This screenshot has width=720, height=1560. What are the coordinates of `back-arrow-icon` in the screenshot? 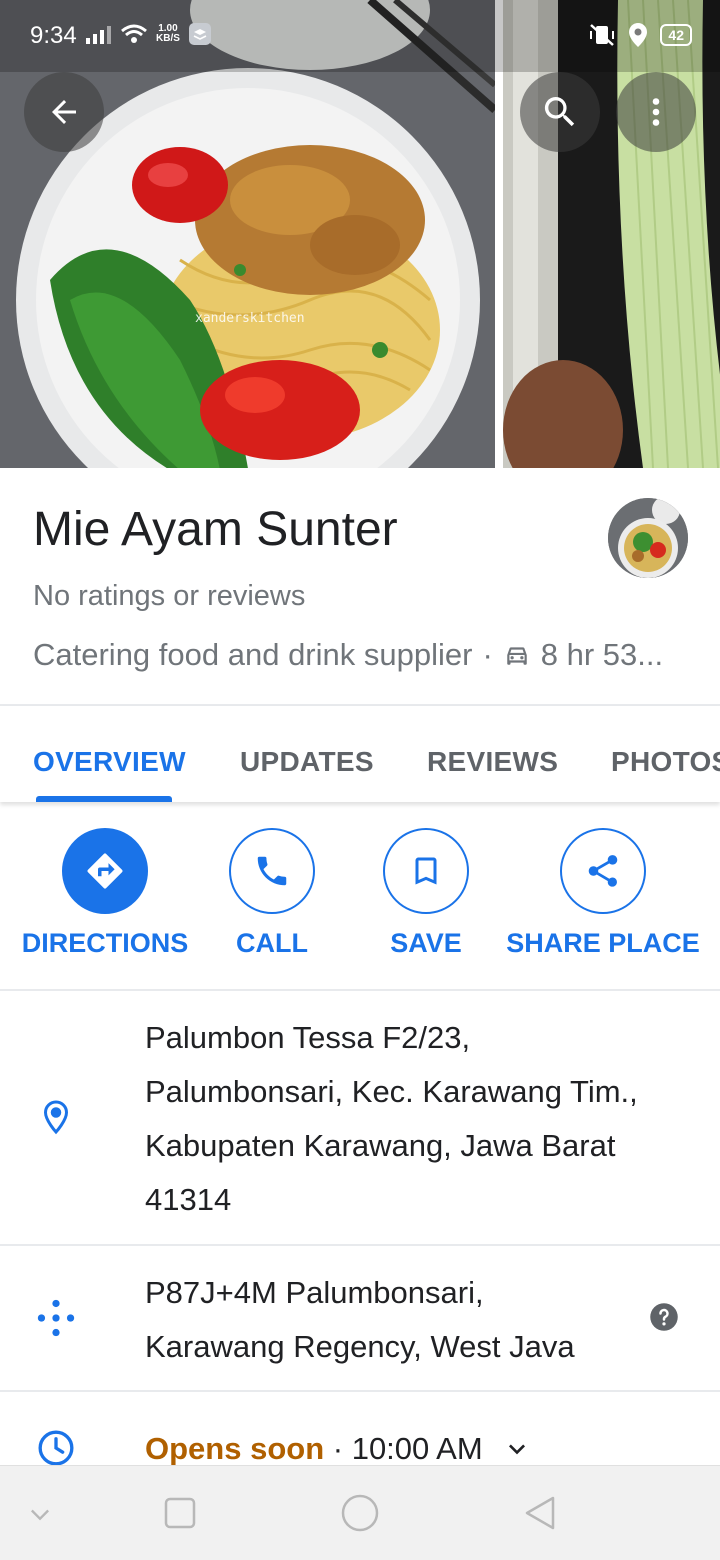 It's located at (64, 112).